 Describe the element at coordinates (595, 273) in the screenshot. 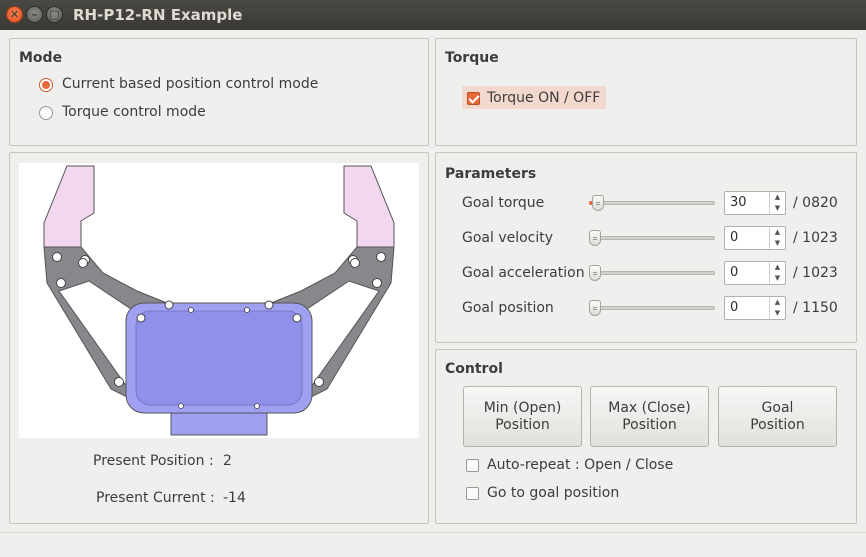

I see `goal-acceleration-slider-handle` at that location.